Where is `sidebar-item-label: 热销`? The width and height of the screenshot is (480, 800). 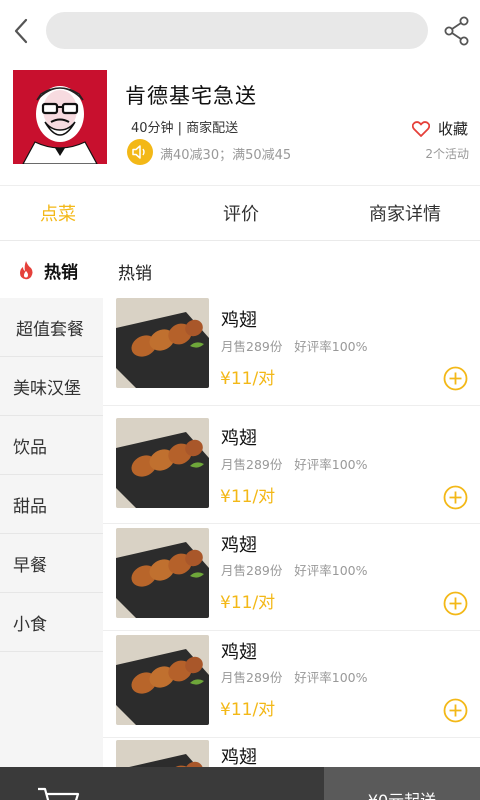
sidebar-item-label: 热销 is located at coordinates (61, 272).